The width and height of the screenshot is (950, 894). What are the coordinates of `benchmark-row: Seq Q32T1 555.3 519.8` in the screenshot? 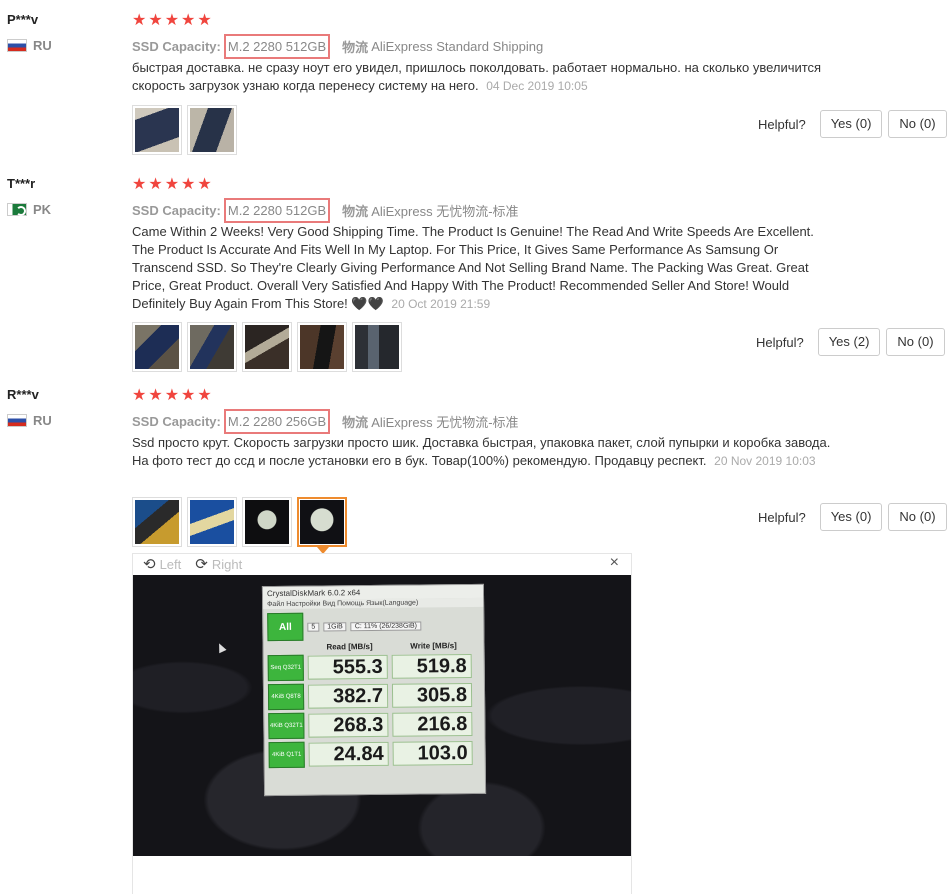 It's located at (373, 667).